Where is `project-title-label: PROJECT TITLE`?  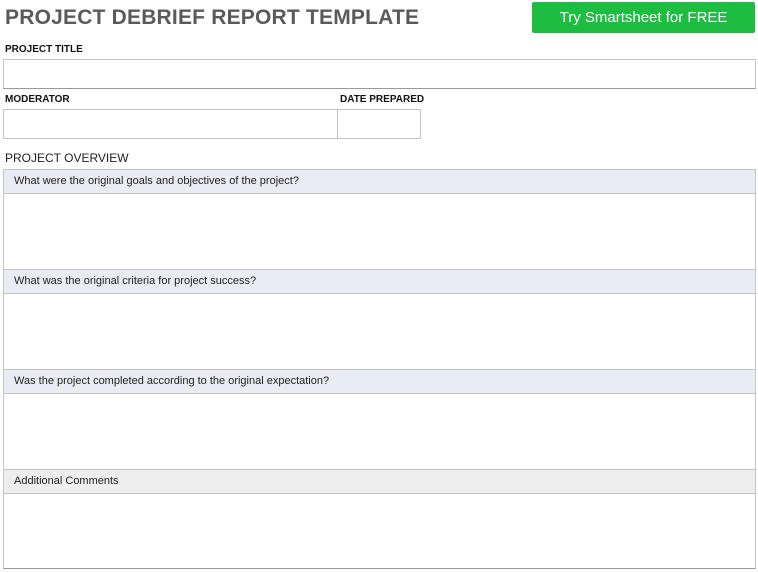 project-title-label: PROJECT TITLE is located at coordinates (44, 49).